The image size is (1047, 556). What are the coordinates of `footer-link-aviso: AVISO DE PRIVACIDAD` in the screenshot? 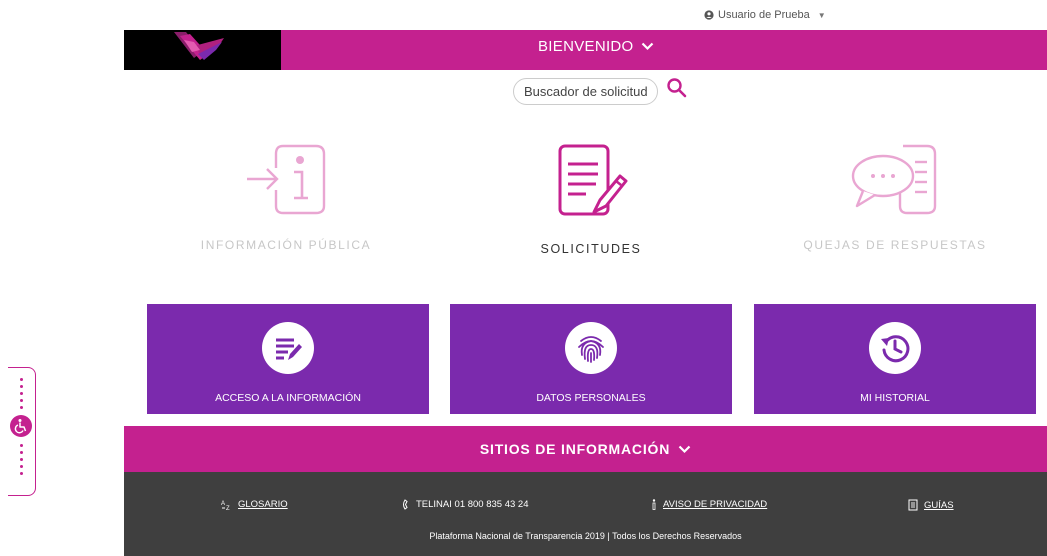 It's located at (709, 504).